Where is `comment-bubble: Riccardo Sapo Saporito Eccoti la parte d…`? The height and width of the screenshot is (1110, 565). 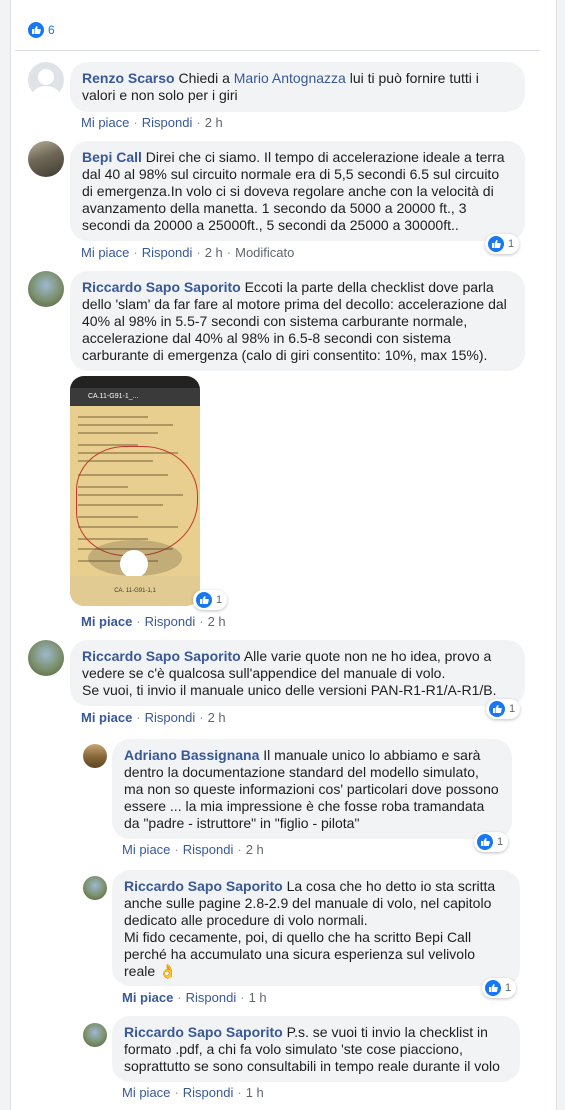 comment-bubble: Riccardo Sapo Saporito Eccoti la parte d… is located at coordinates (297, 321).